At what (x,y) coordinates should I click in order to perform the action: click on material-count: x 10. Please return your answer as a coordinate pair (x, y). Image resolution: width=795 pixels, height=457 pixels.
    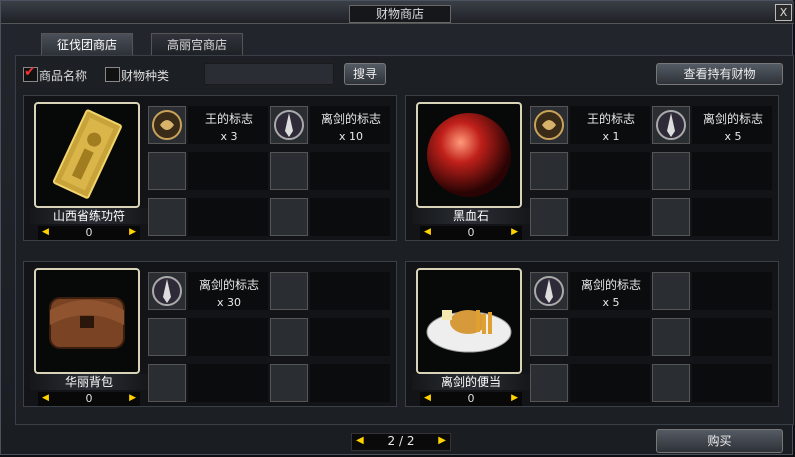
    Looking at the image, I should click on (350, 136).